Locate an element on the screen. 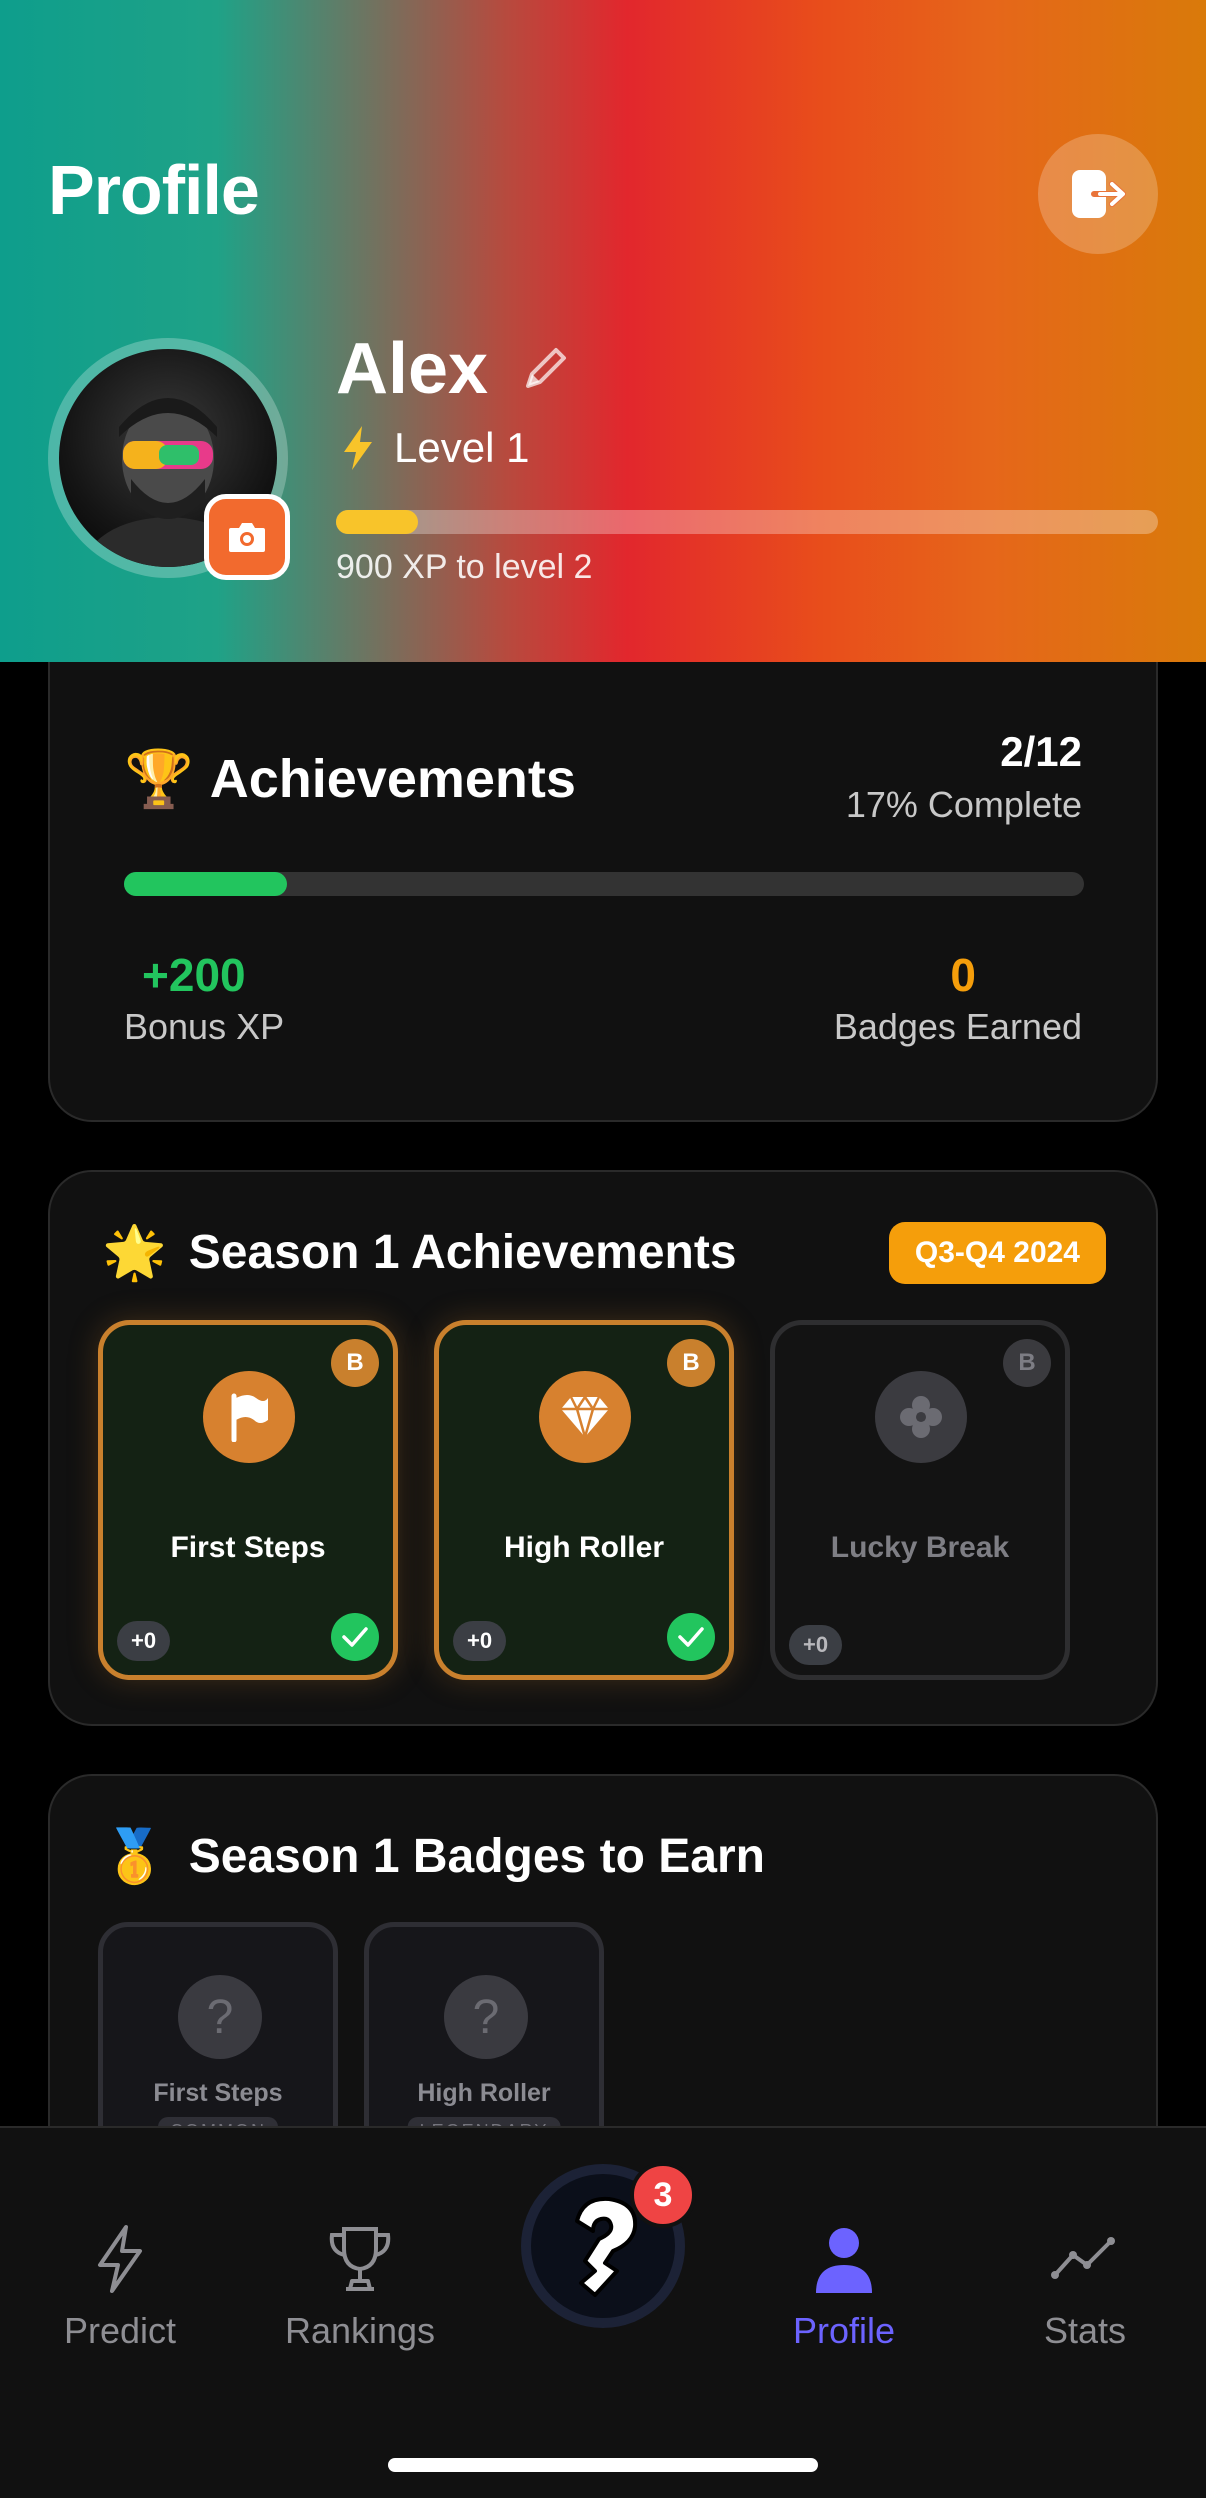  achievements-complete-text: 17% Complete is located at coordinates (963, 804).